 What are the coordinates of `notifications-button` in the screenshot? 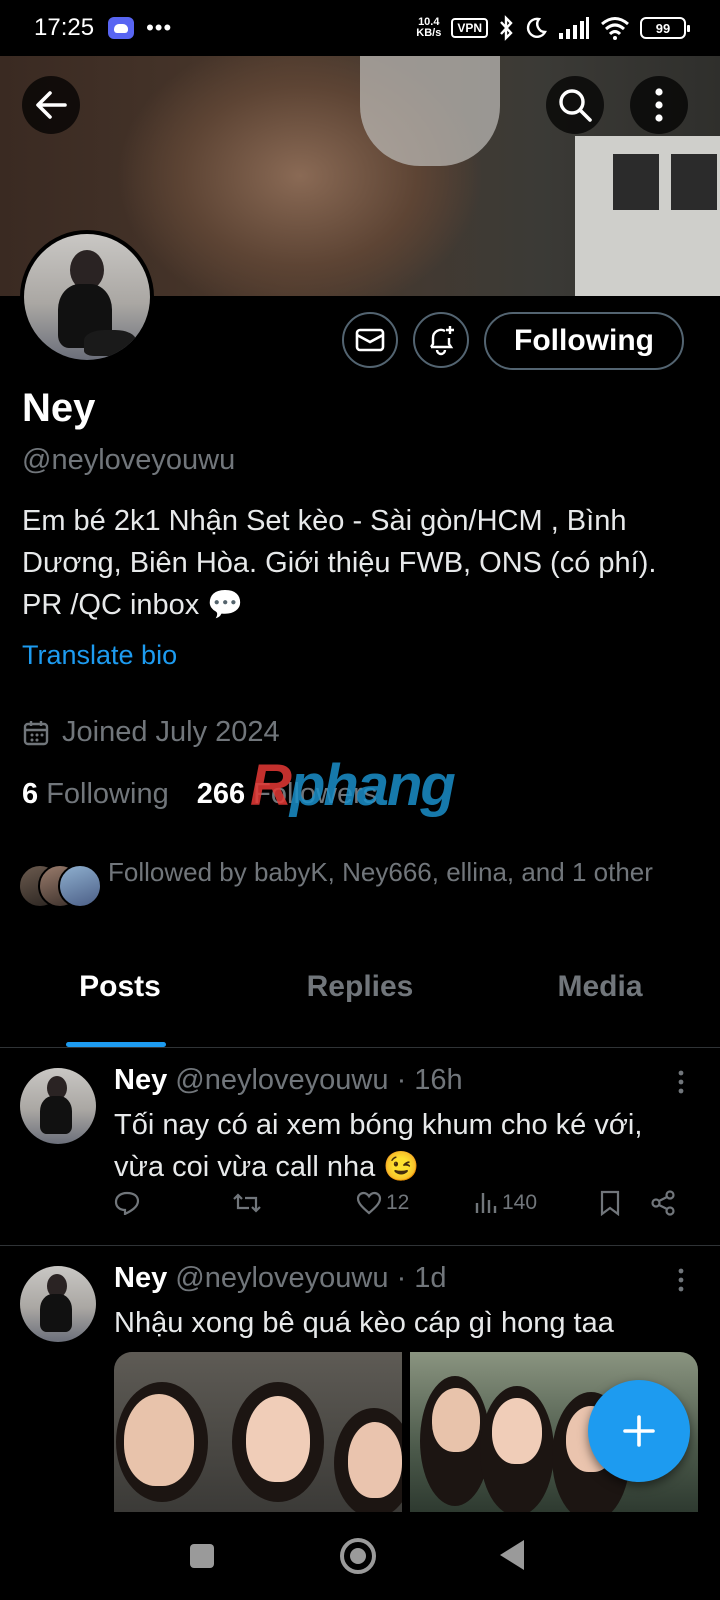 It's located at (441, 340).